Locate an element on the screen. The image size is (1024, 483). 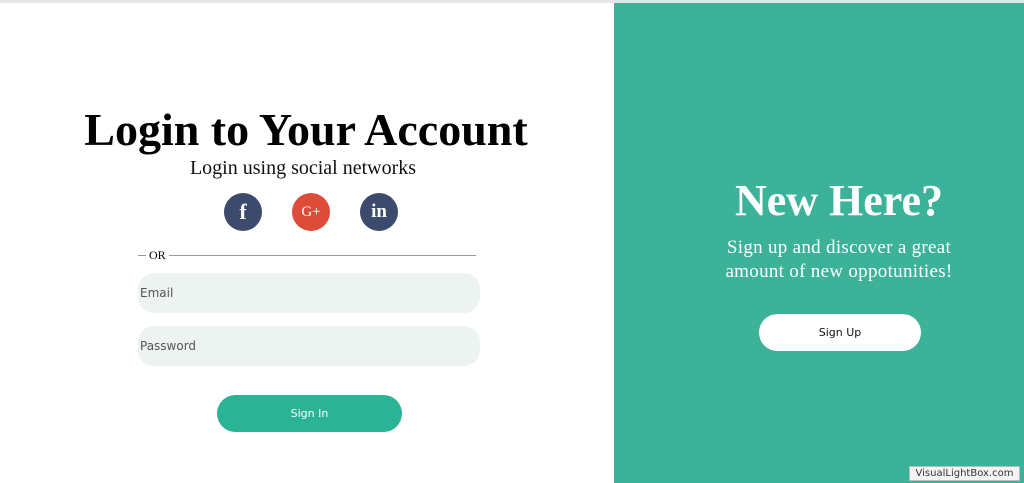
facebook-icon: f is located at coordinates (243, 211).